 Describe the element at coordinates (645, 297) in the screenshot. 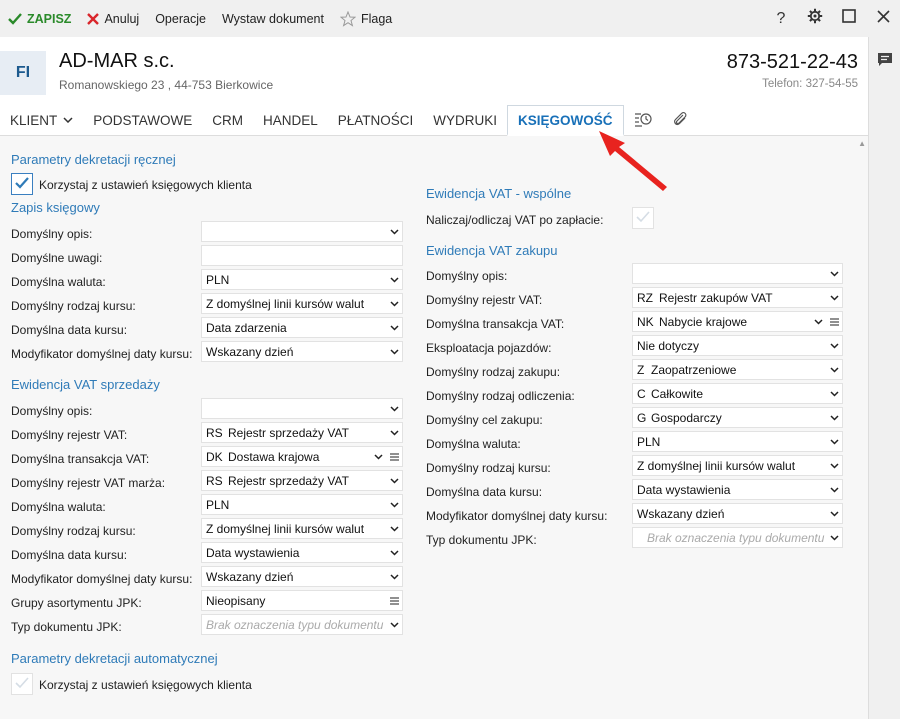

I see `field-code: RZ` at that location.